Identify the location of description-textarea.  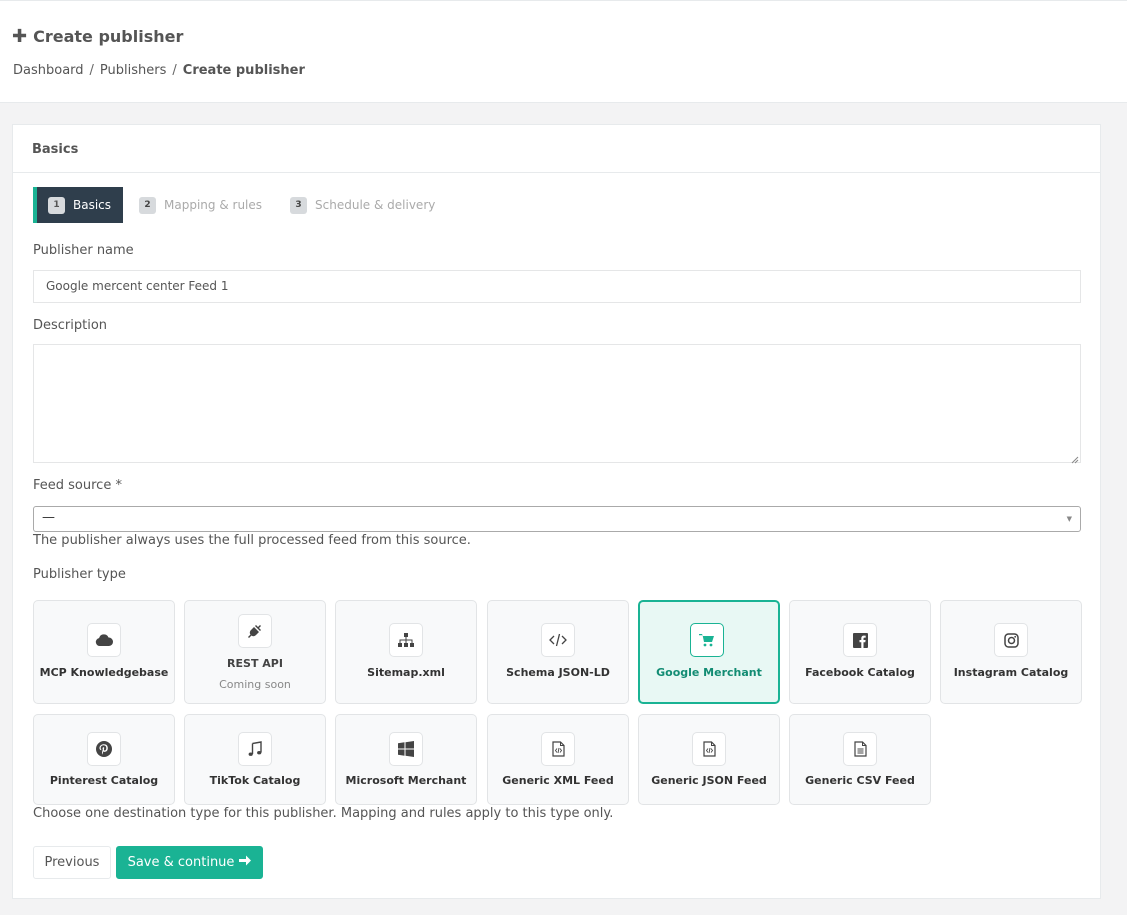
(557, 403).